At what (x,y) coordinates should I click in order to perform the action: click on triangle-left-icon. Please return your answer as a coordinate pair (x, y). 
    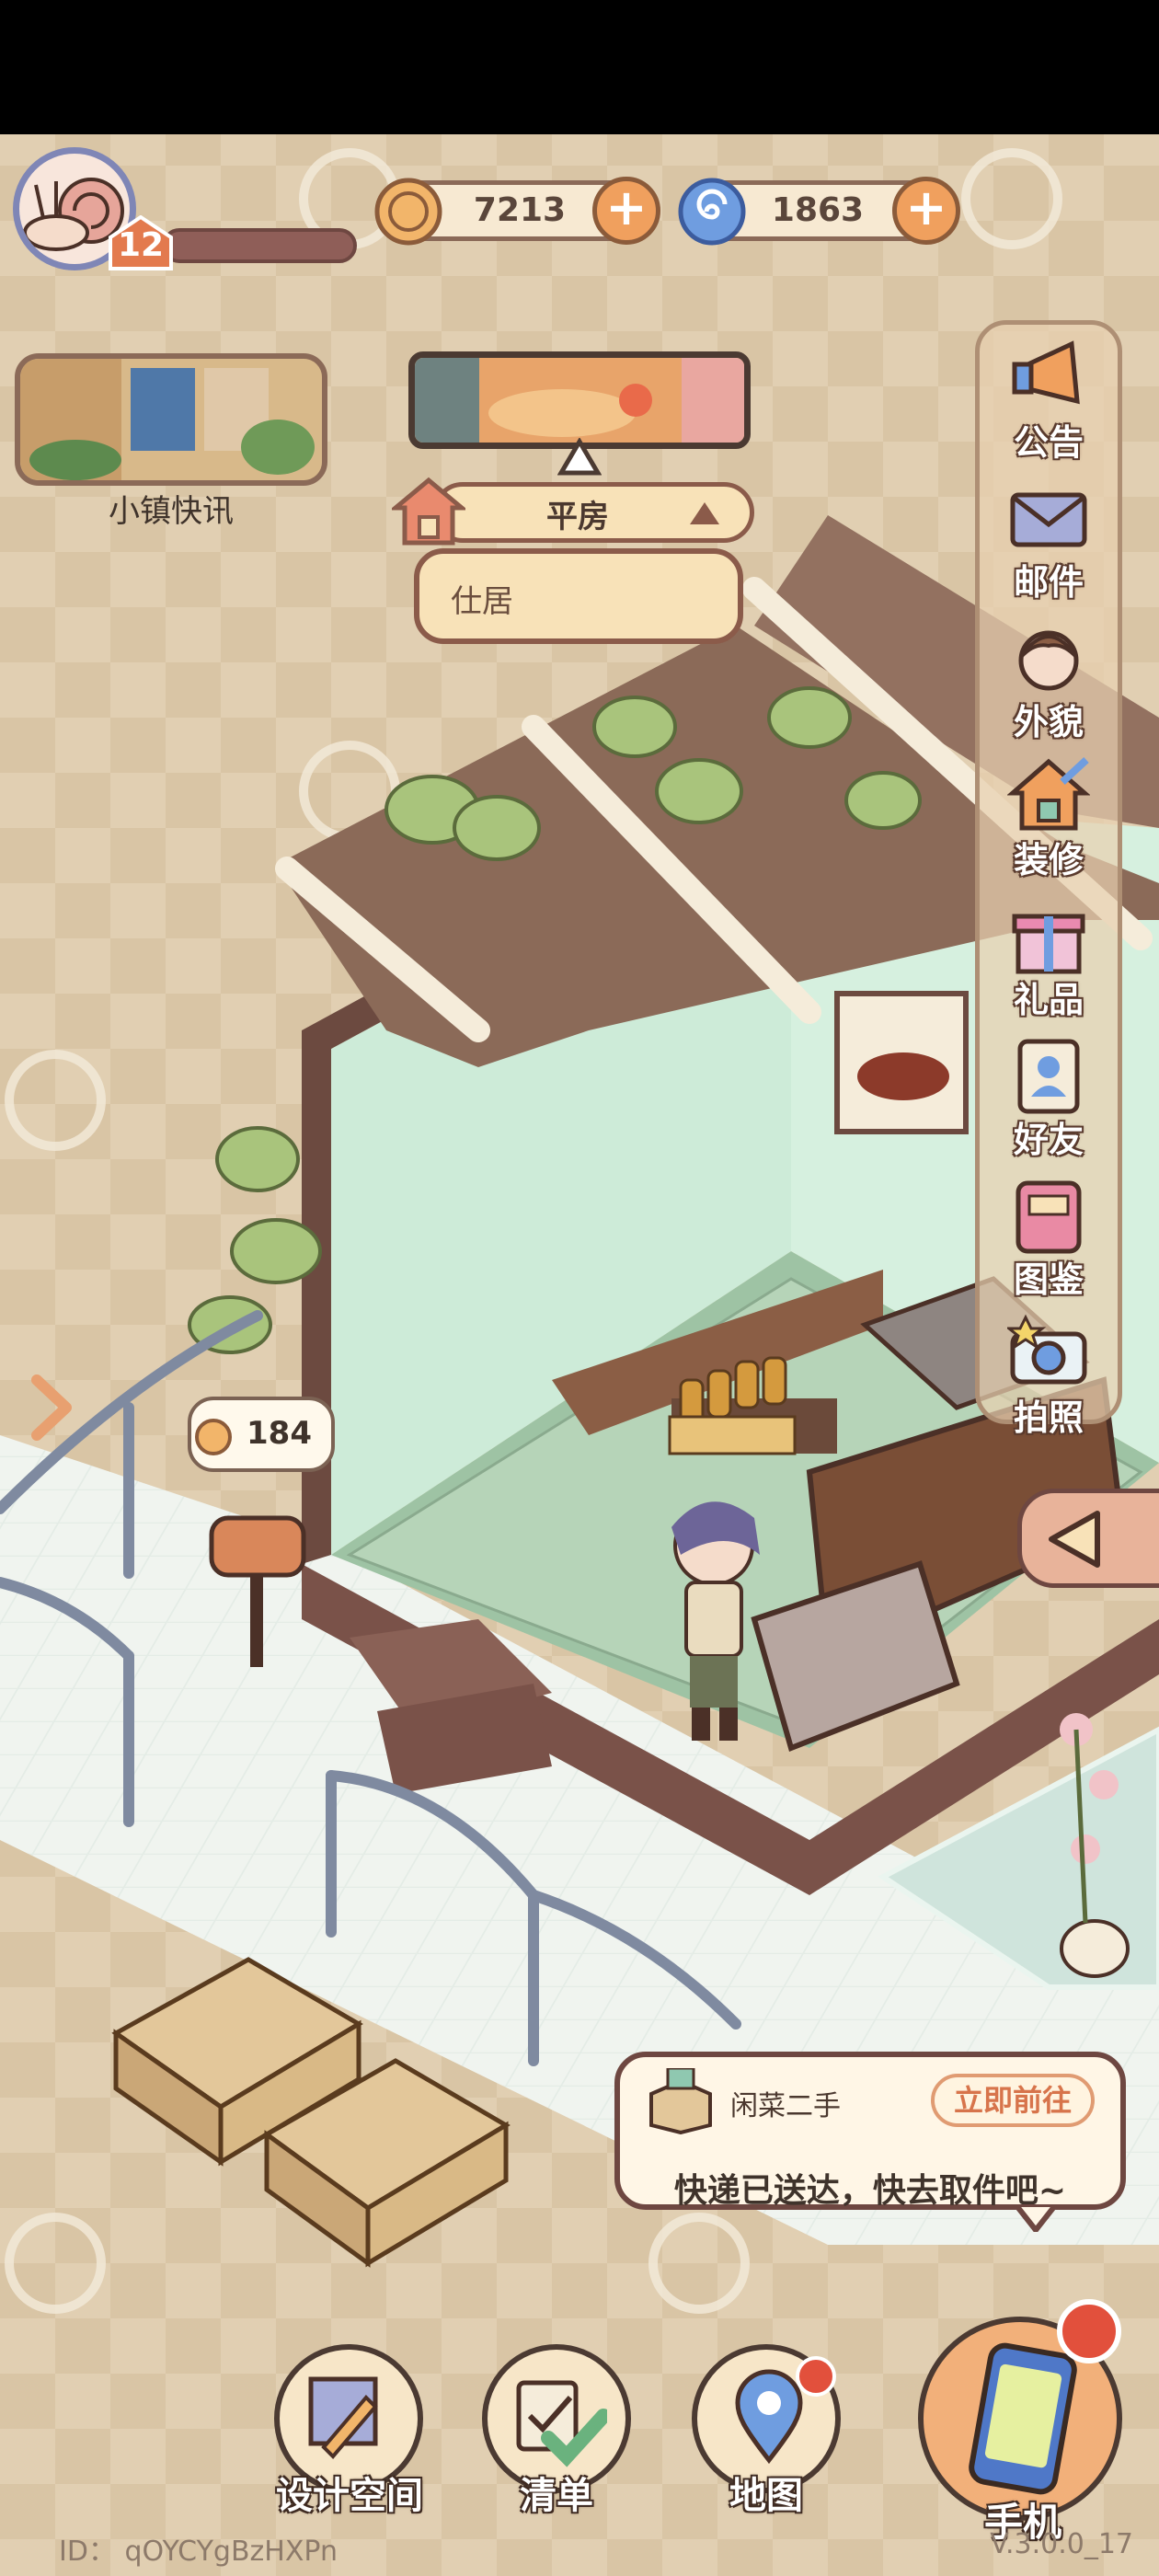
    Looking at the image, I should click on (1074, 1539).